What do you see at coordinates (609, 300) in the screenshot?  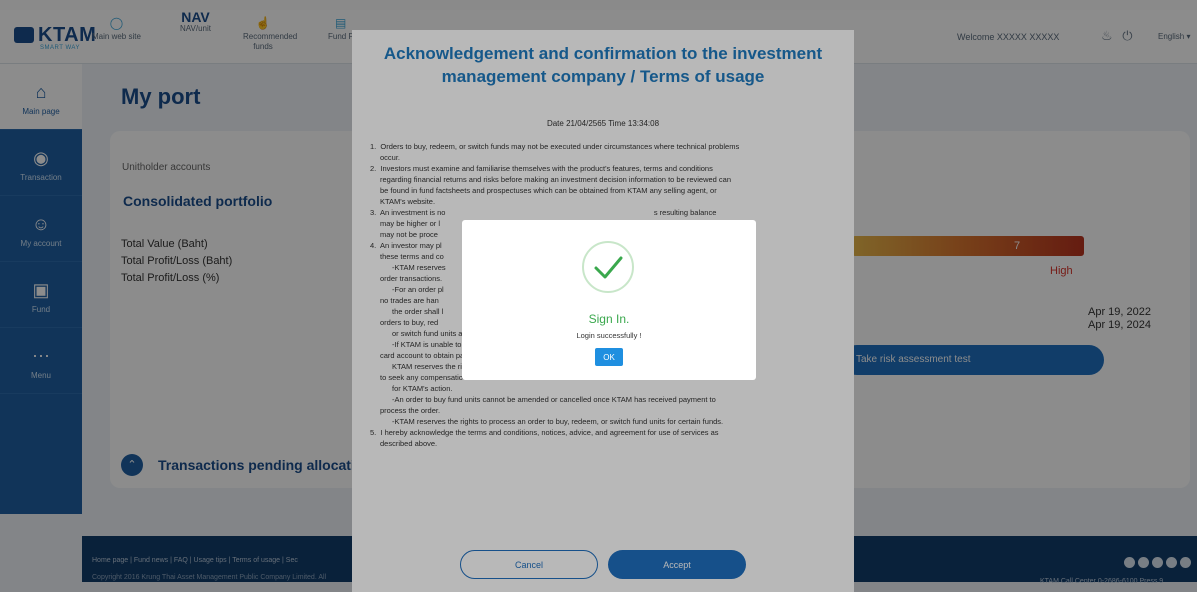 I see `sign-in-dialog: Sign In. Login successfully ! OK` at bounding box center [609, 300].